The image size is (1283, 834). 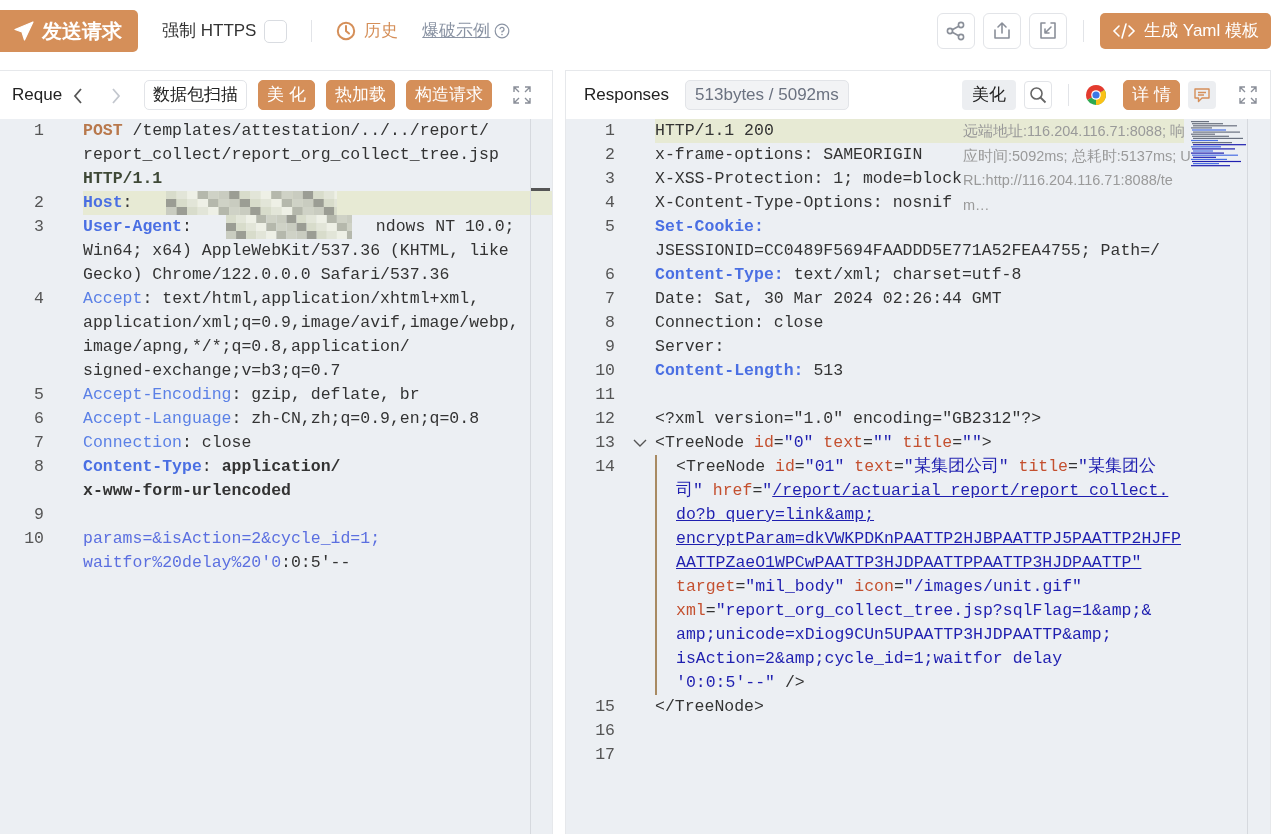 What do you see at coordinates (907, 250) in the screenshot?
I see `code-text: JSESSIONID=CC0489F5694FAADDD5E771A52FEA4755; Path=/` at bounding box center [907, 250].